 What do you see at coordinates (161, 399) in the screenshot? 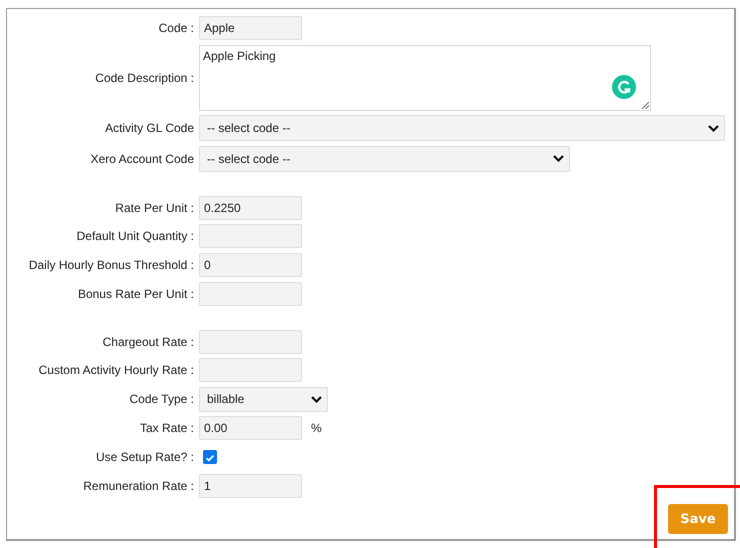
I see `field-label: Code Type :` at bounding box center [161, 399].